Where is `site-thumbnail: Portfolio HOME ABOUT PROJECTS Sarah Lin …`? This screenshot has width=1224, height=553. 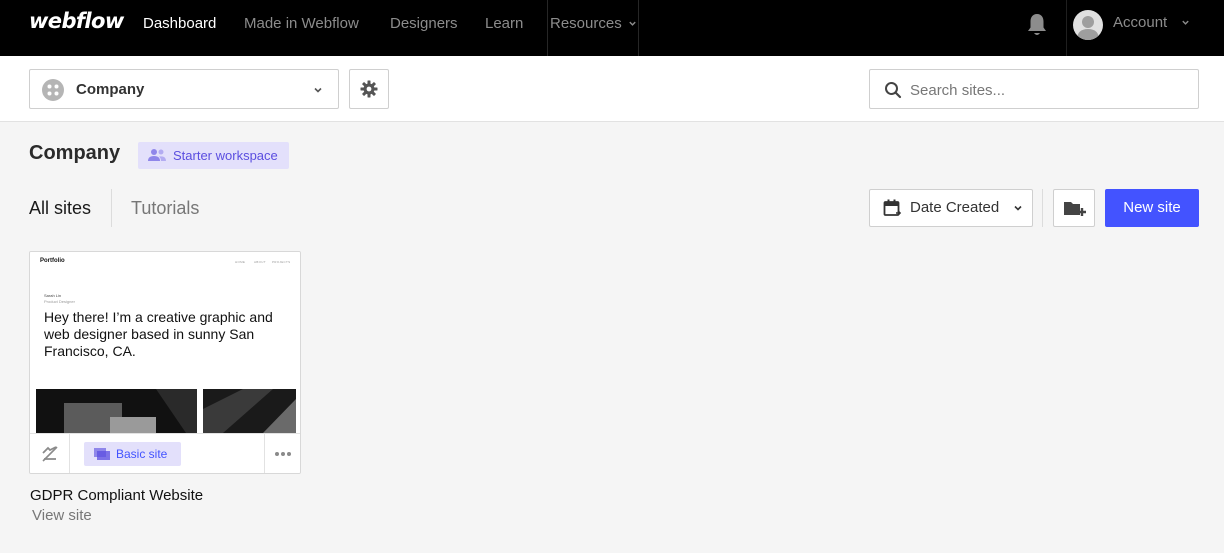 site-thumbnail: Portfolio HOME ABOUT PROJECTS Sarah Lin … is located at coordinates (165, 342).